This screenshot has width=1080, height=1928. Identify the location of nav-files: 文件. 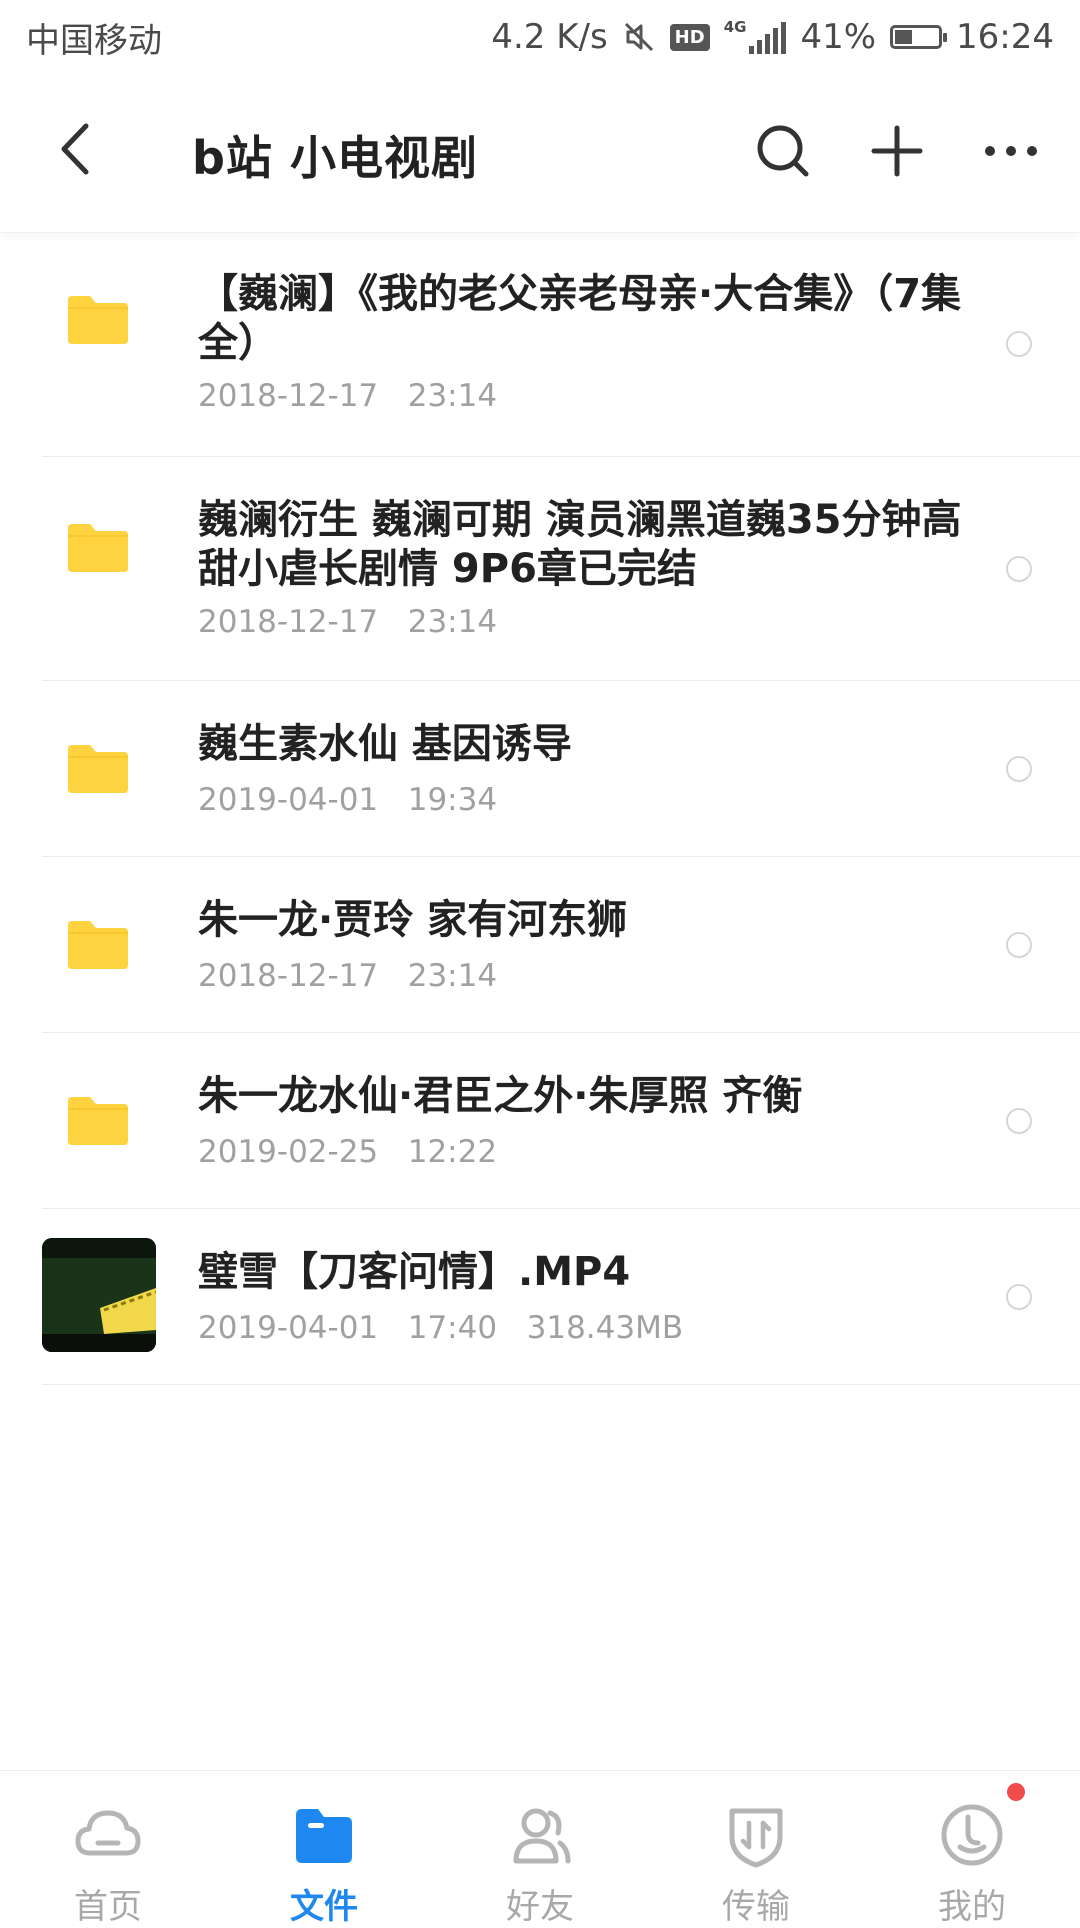
(324, 1849).